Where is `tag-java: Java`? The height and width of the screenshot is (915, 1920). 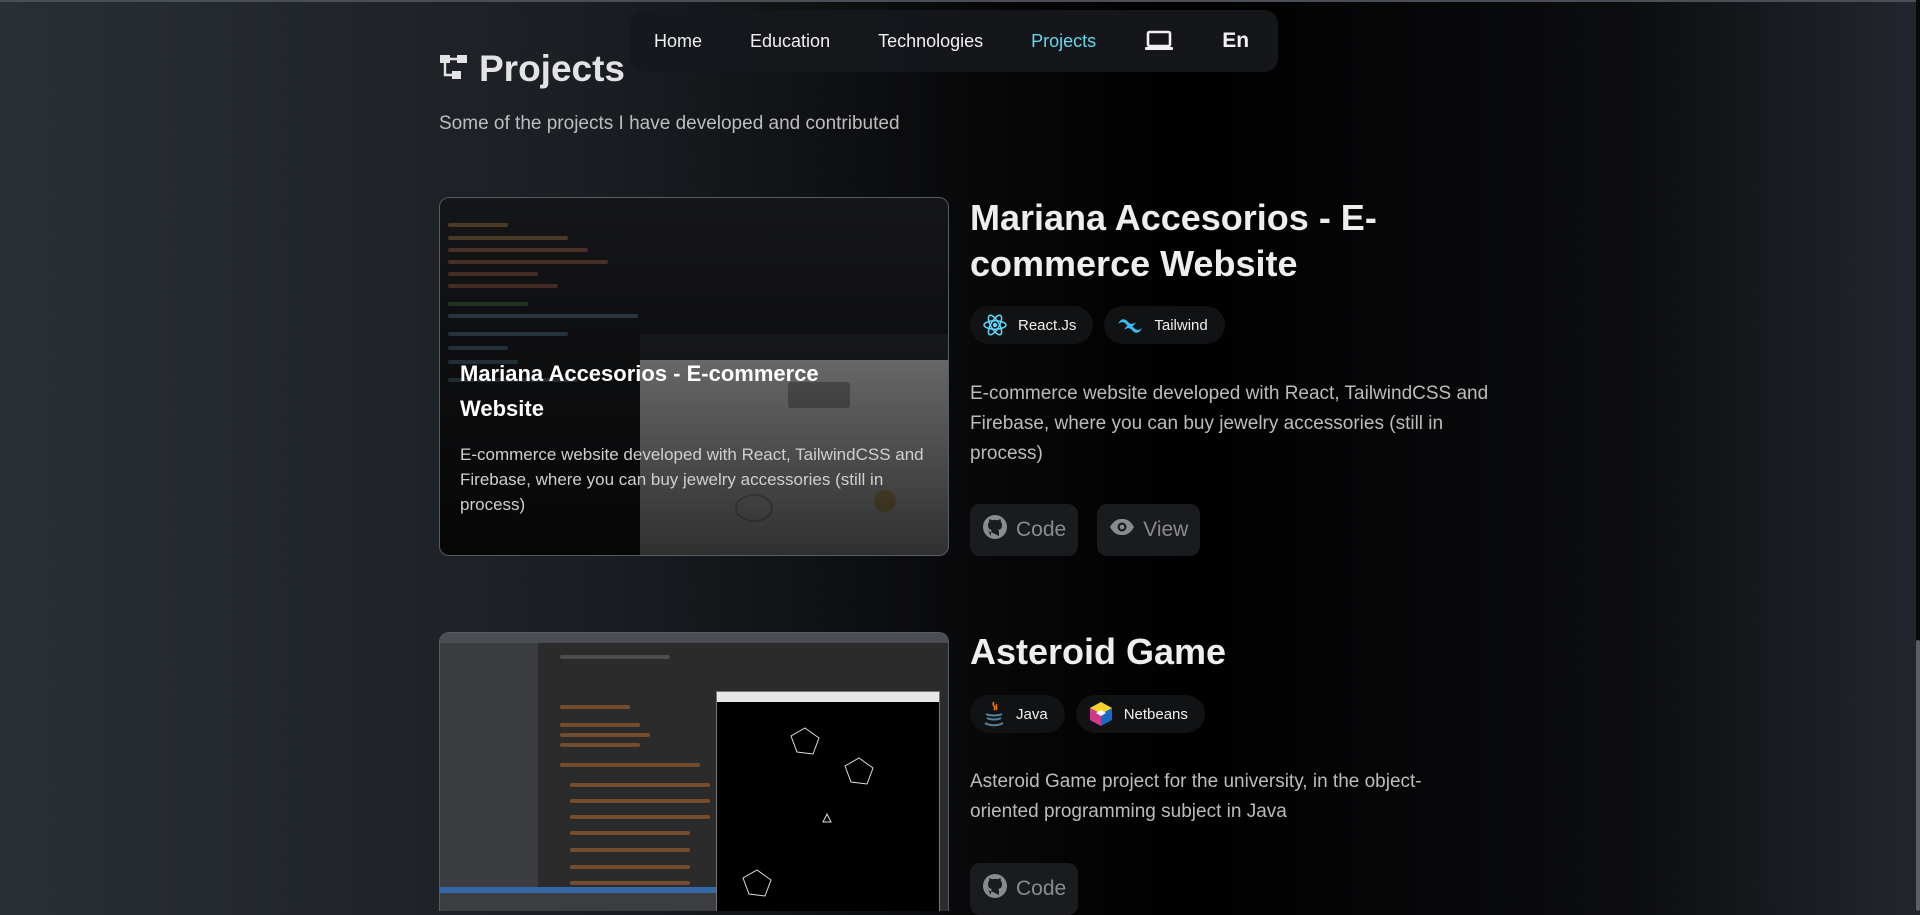 tag-java: Java is located at coordinates (1017, 714).